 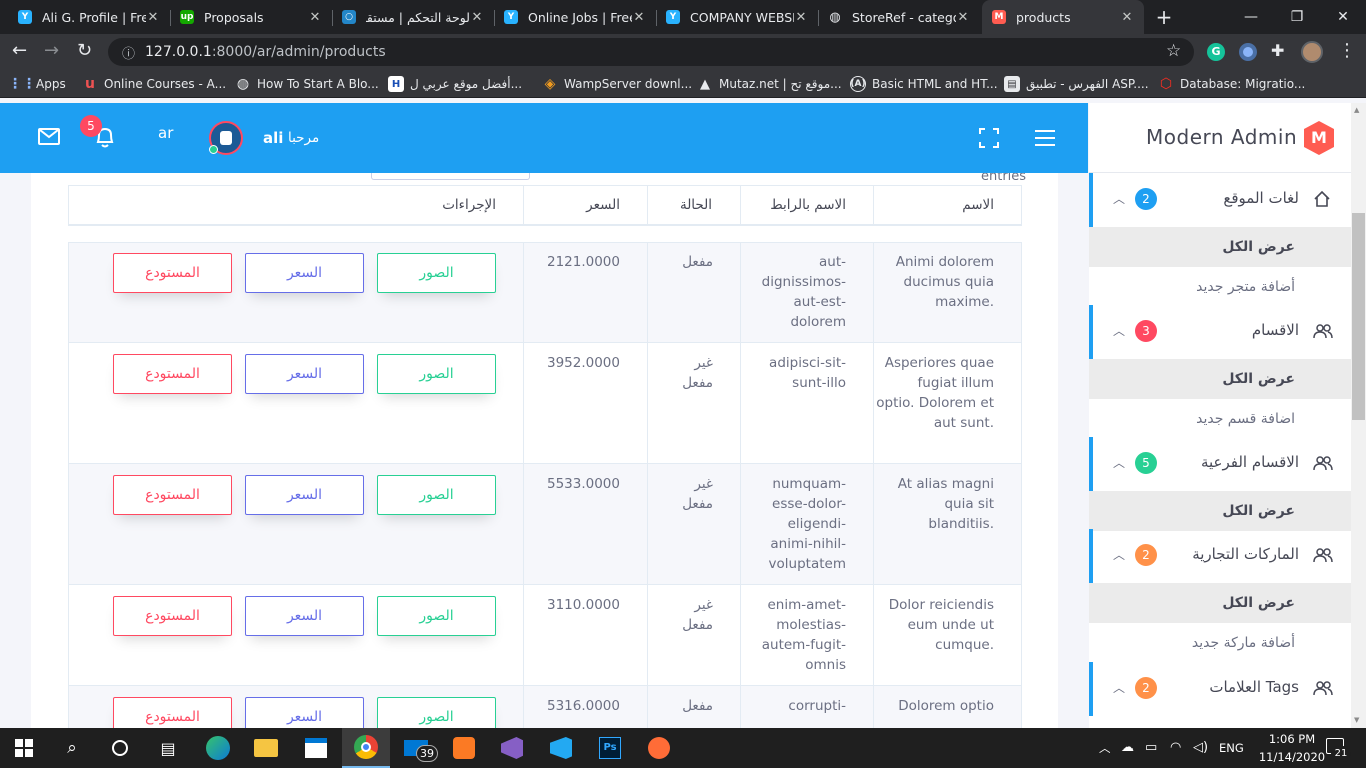 I want to click on bookmark-star-icon: ☆, so click(x=1173, y=51).